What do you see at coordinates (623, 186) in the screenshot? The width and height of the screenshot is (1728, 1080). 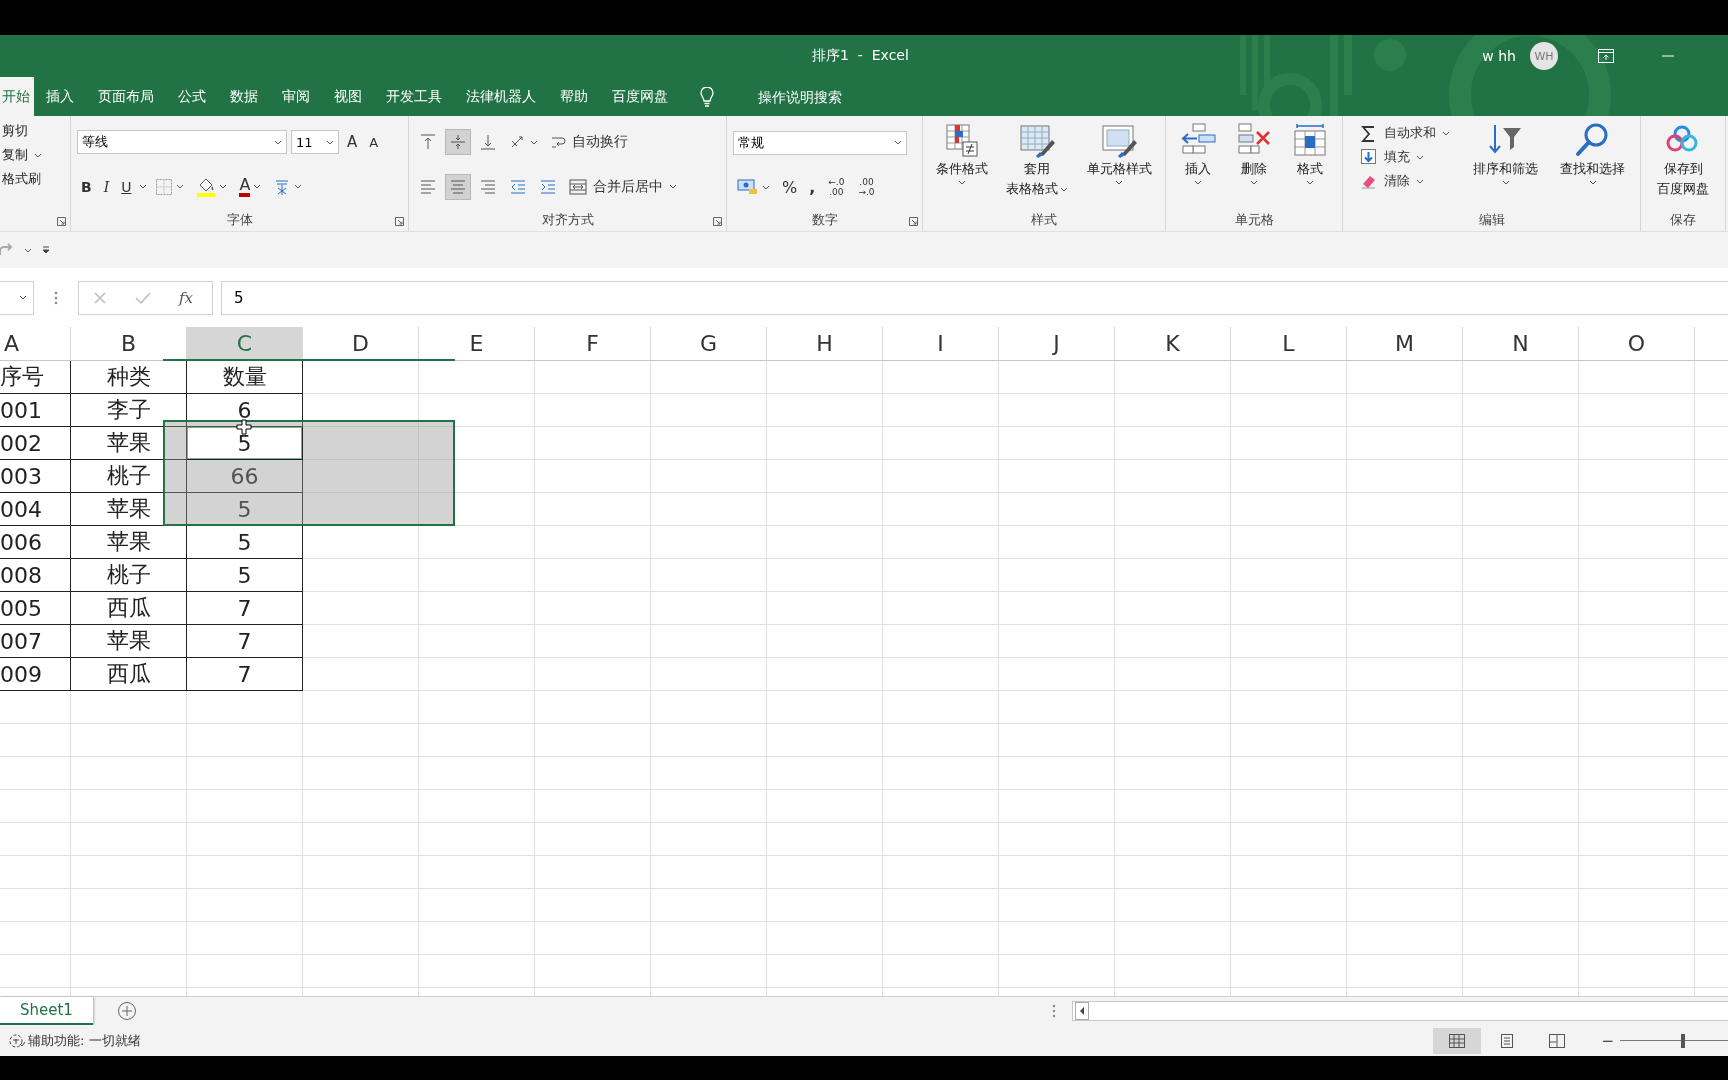 I see `merge-center-button: 合并后居中` at bounding box center [623, 186].